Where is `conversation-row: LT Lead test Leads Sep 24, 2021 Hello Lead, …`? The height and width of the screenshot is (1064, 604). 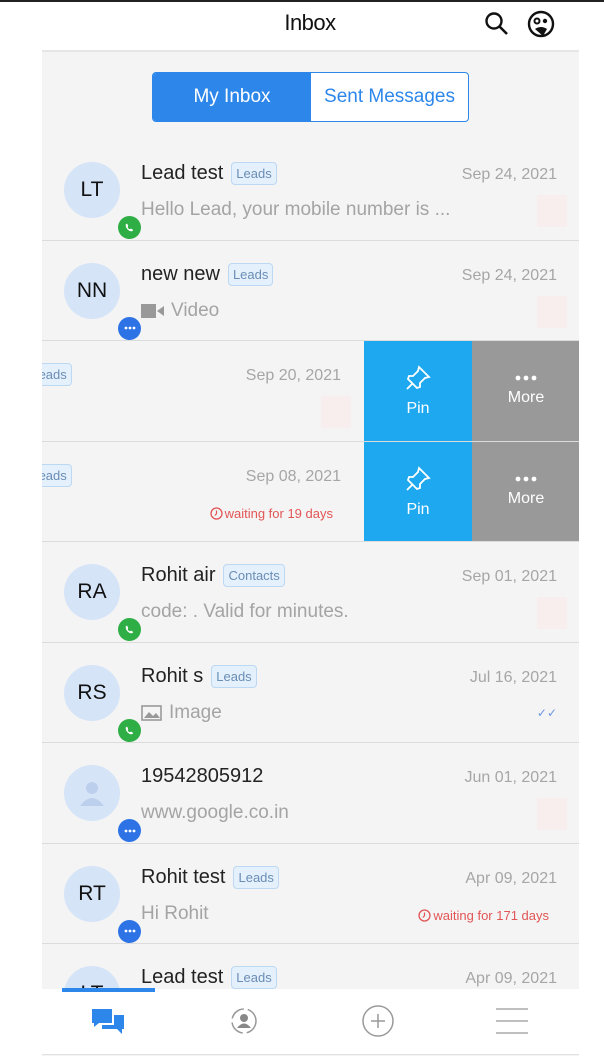
conversation-row: LT Lead test Leads Sep 24, 2021 Hello Lead, … is located at coordinates (310, 190).